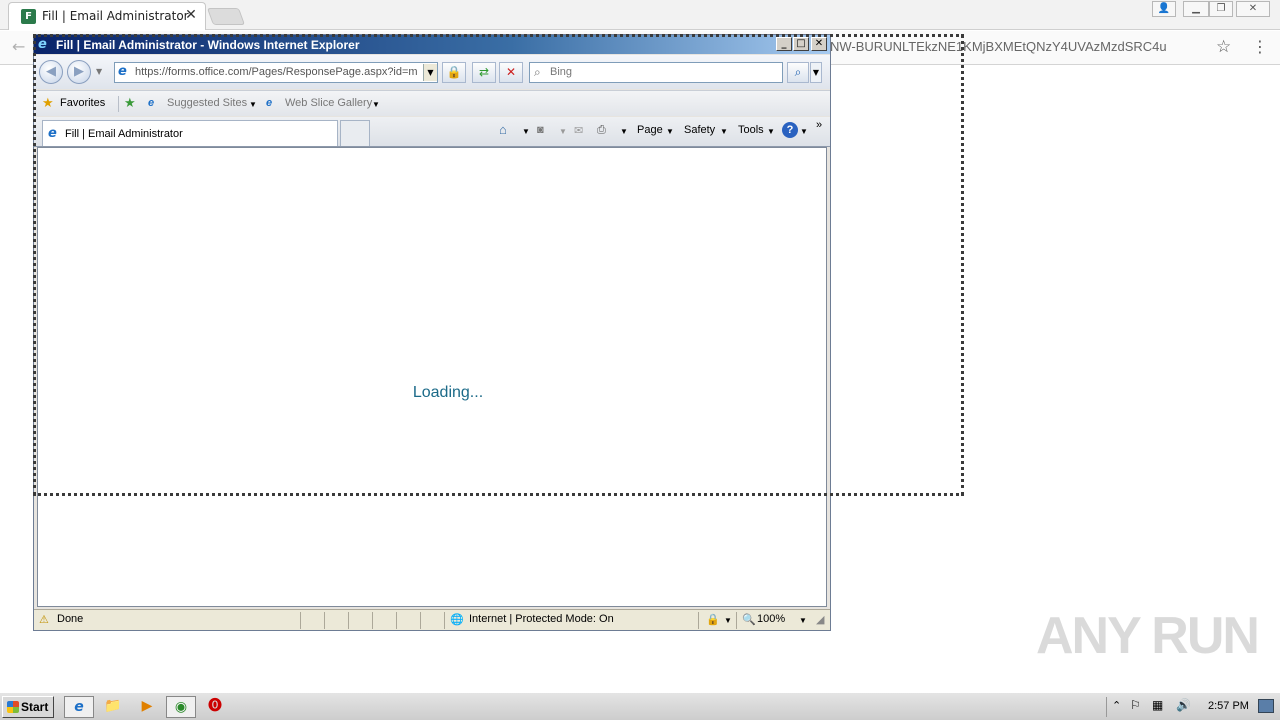  I want to click on chrome-tab: F Fill | Email Administrator ✕, so click(107, 16).